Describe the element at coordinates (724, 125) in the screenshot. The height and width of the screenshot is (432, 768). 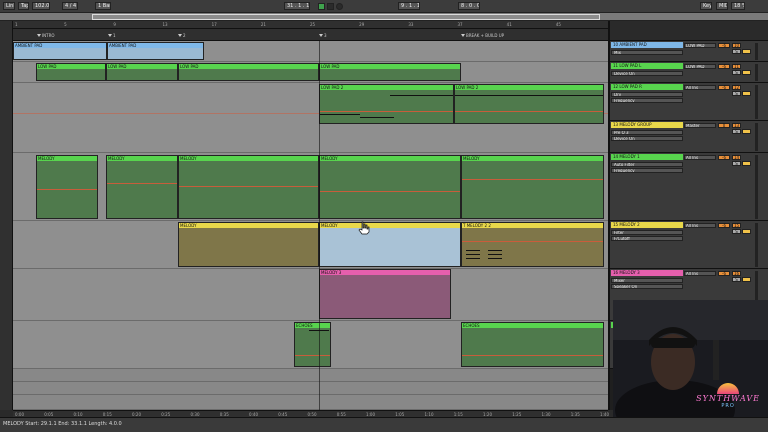
I see `volume-field: 0` at that location.